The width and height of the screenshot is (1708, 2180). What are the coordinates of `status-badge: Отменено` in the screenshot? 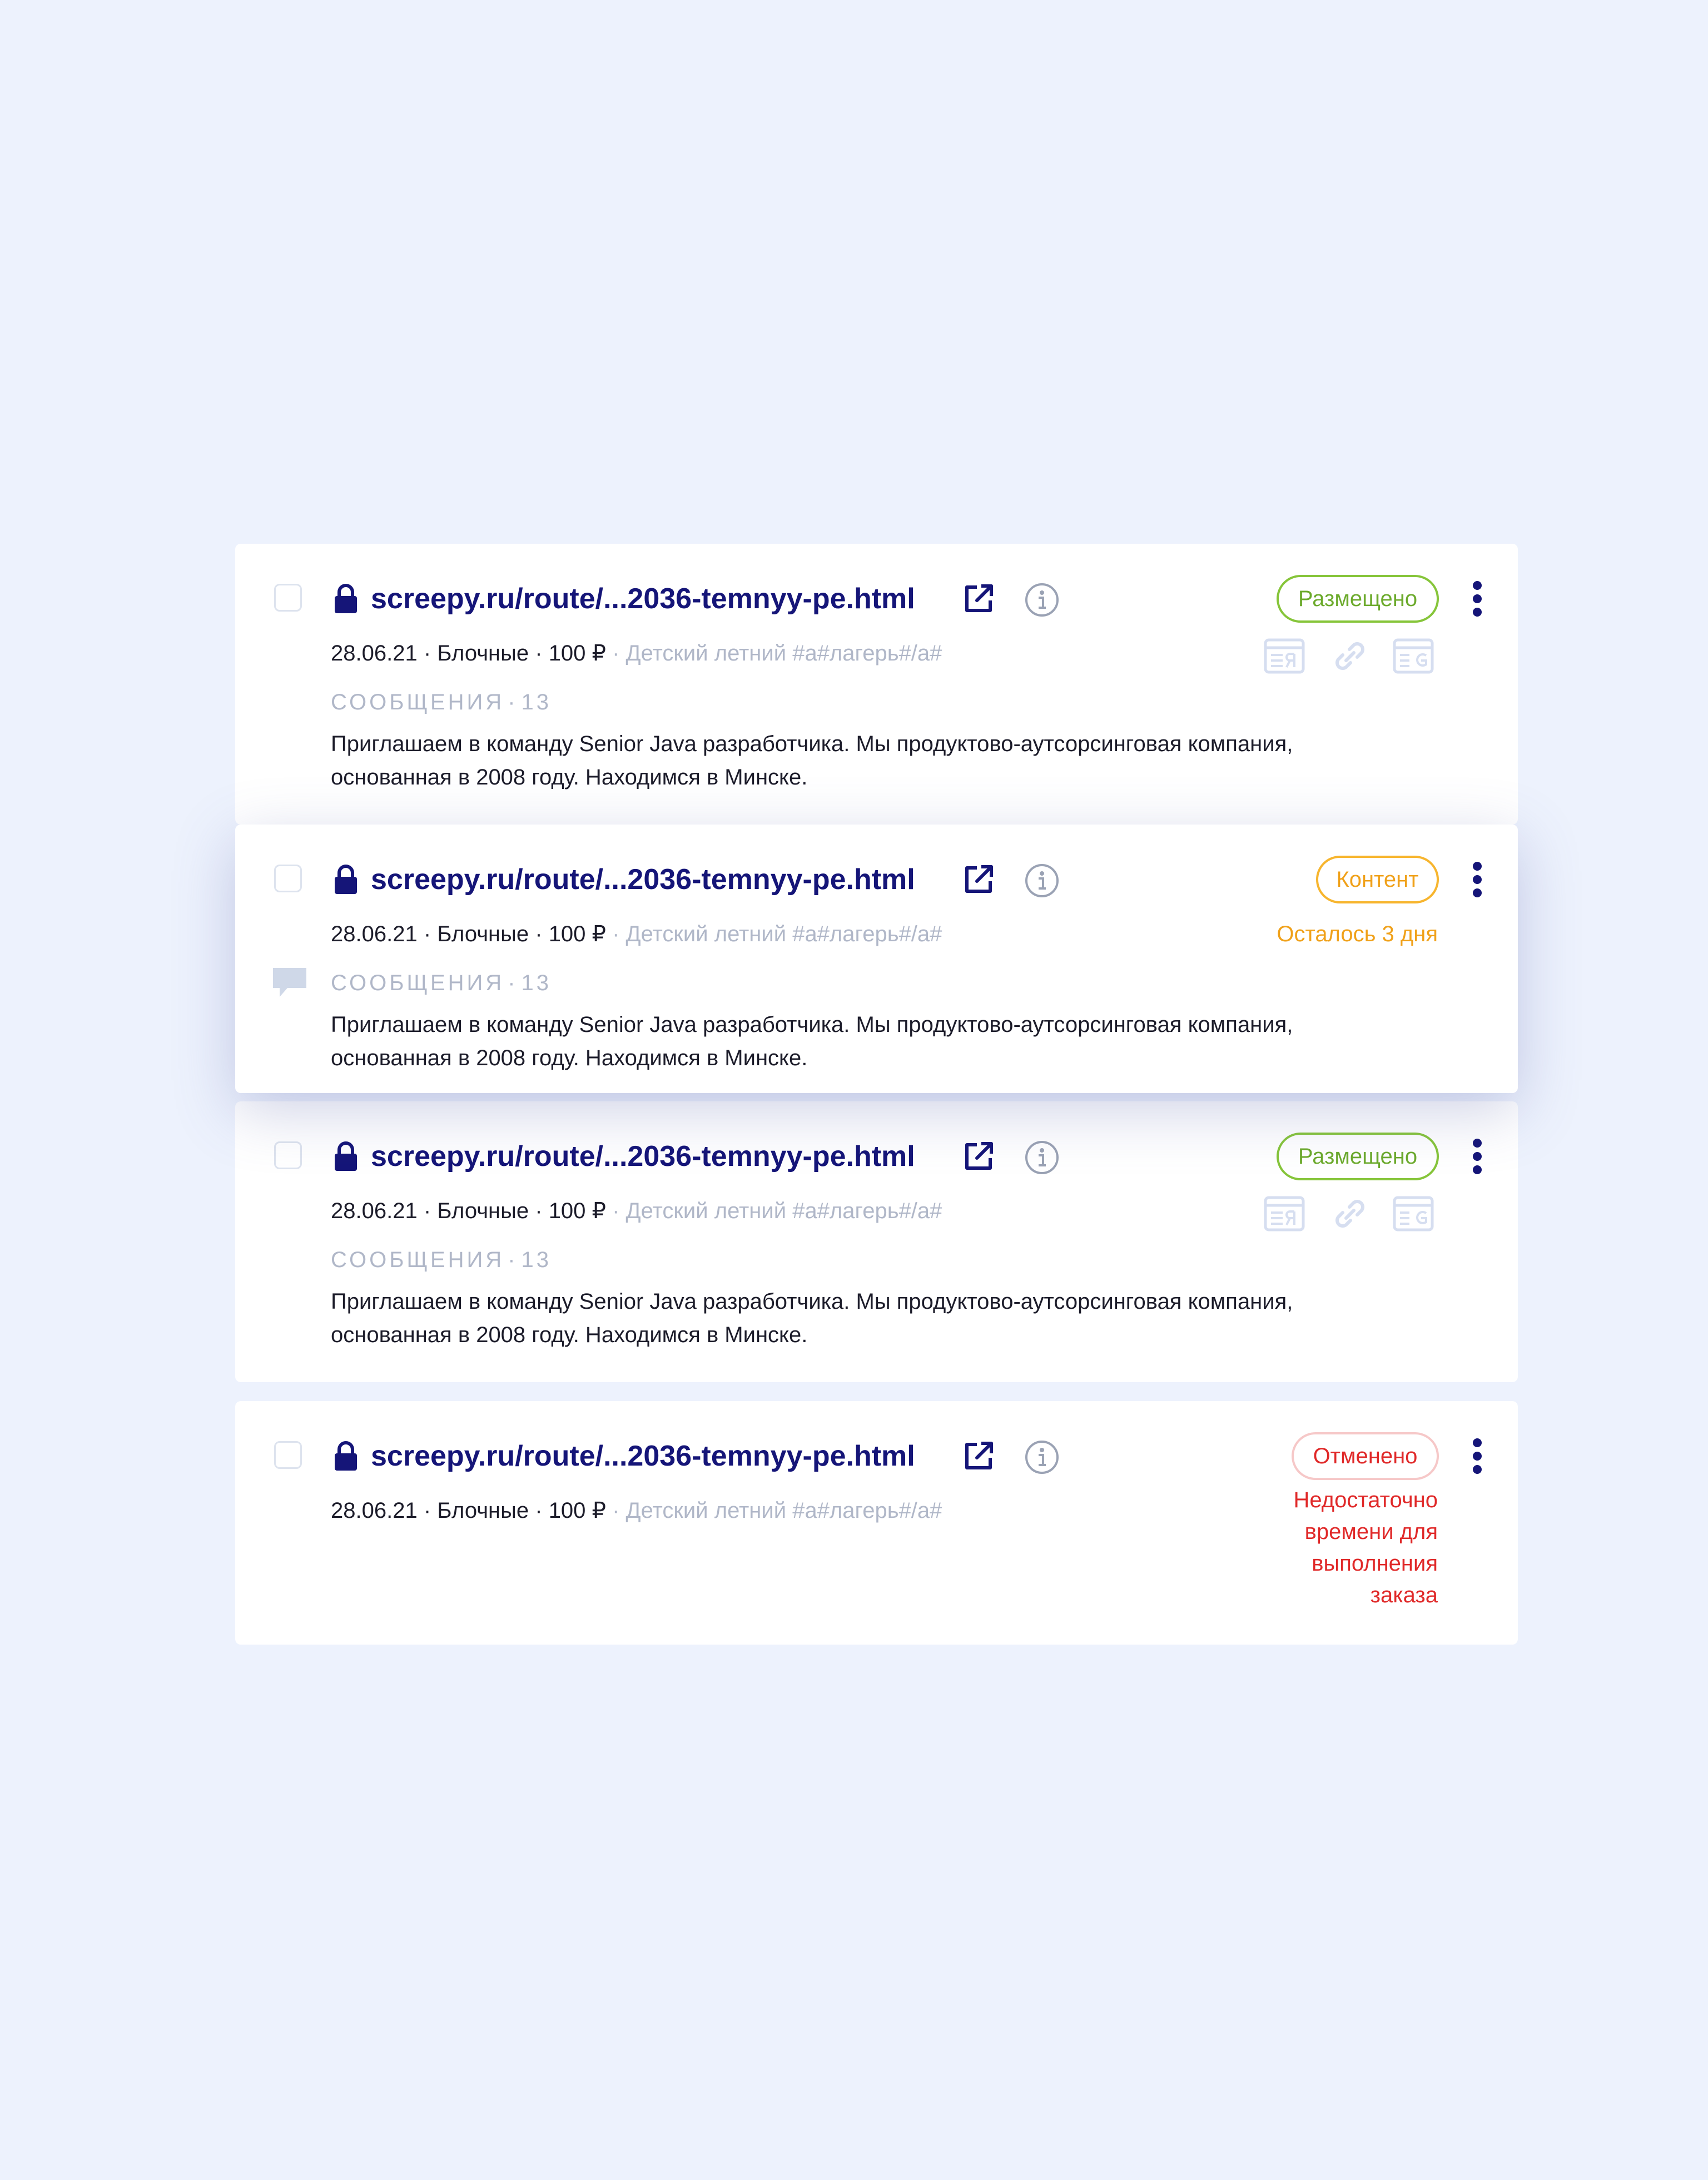 It's located at (1365, 1456).